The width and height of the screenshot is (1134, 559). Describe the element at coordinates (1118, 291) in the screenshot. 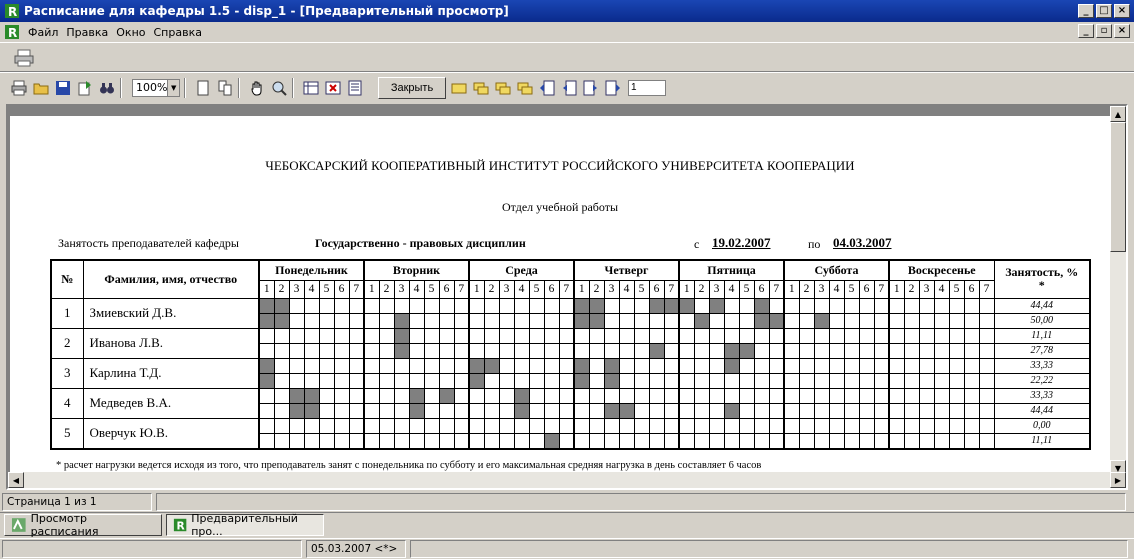

I see `vertical-scrollbar: ▲ ▼` at that location.